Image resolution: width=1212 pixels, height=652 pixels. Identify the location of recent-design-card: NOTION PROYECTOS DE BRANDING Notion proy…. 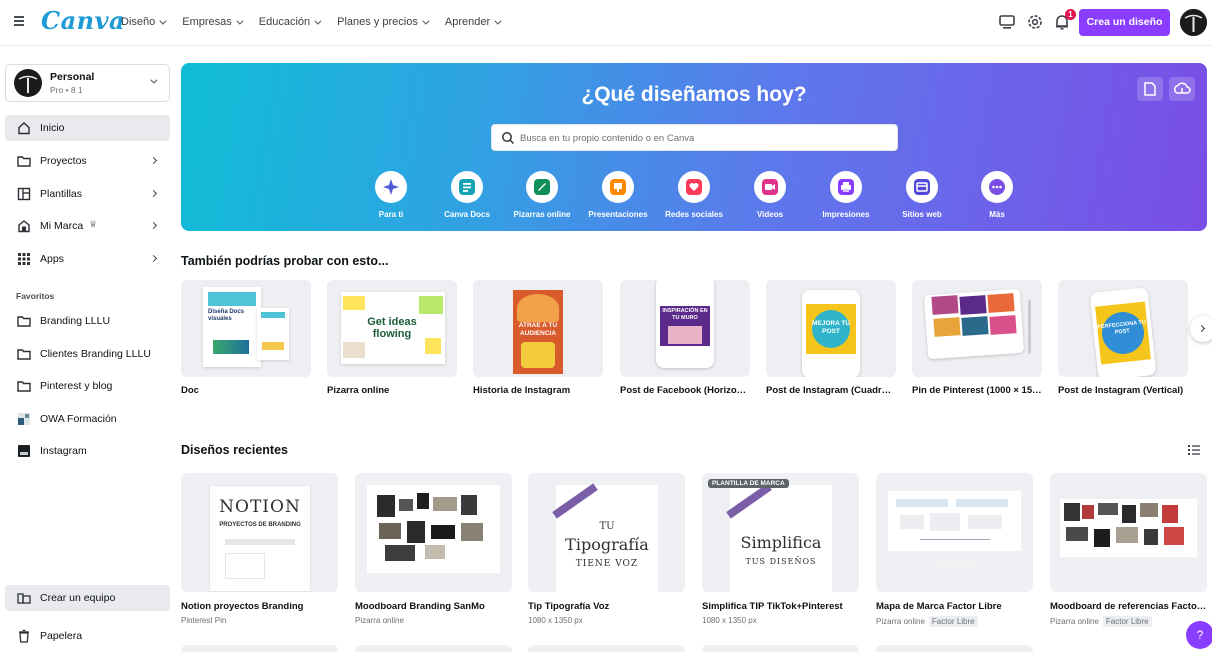
(259, 549).